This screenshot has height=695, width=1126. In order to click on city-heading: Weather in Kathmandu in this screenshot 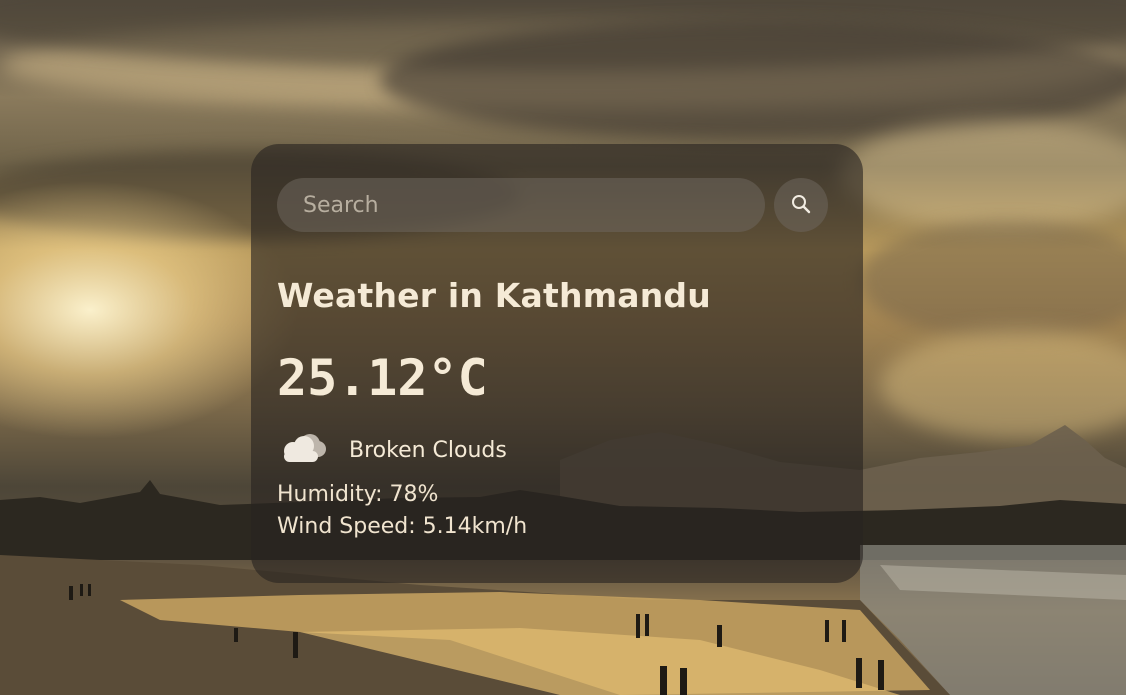, I will do `click(494, 295)`.